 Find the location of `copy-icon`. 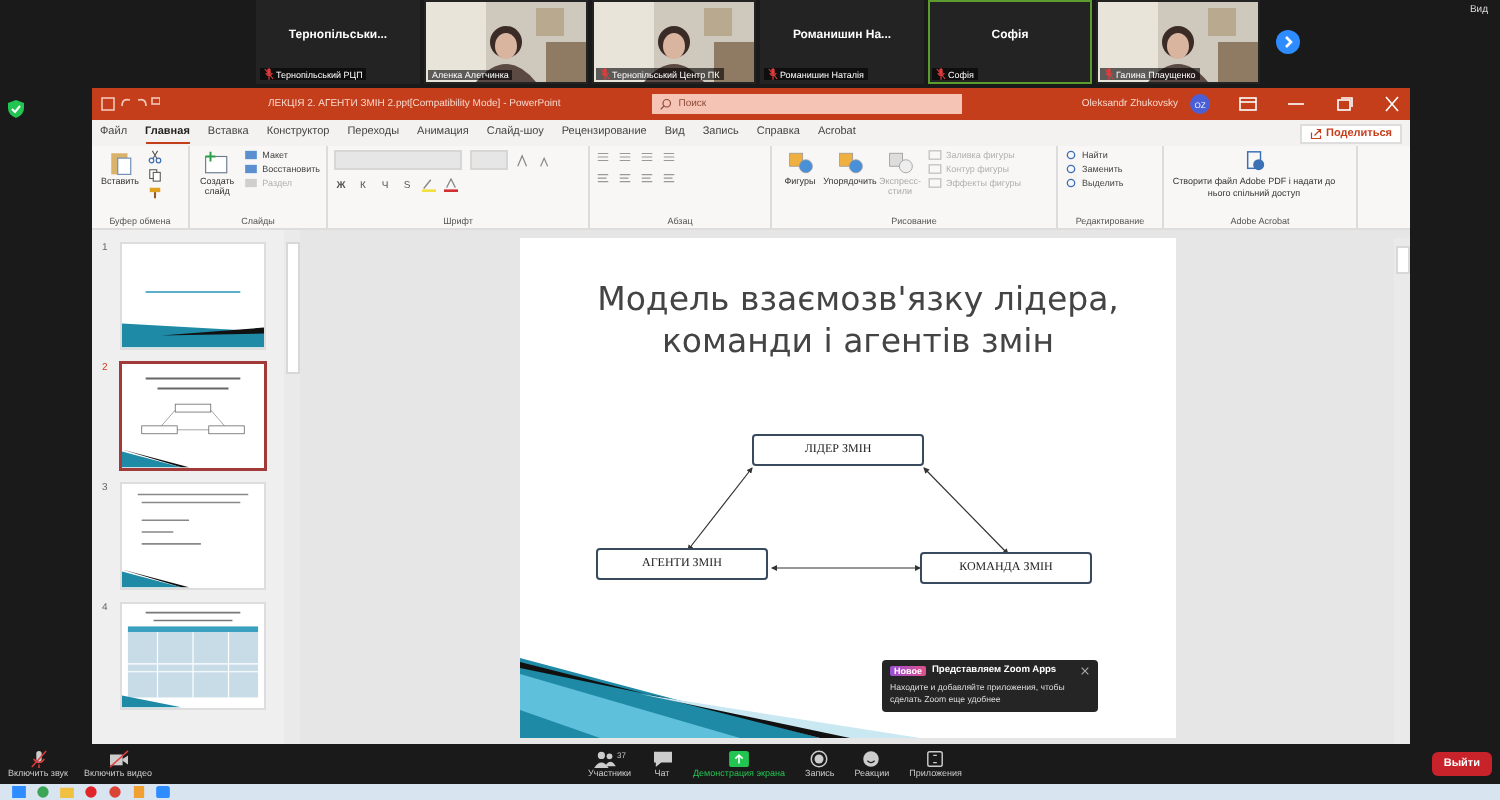

copy-icon is located at coordinates (155, 175).